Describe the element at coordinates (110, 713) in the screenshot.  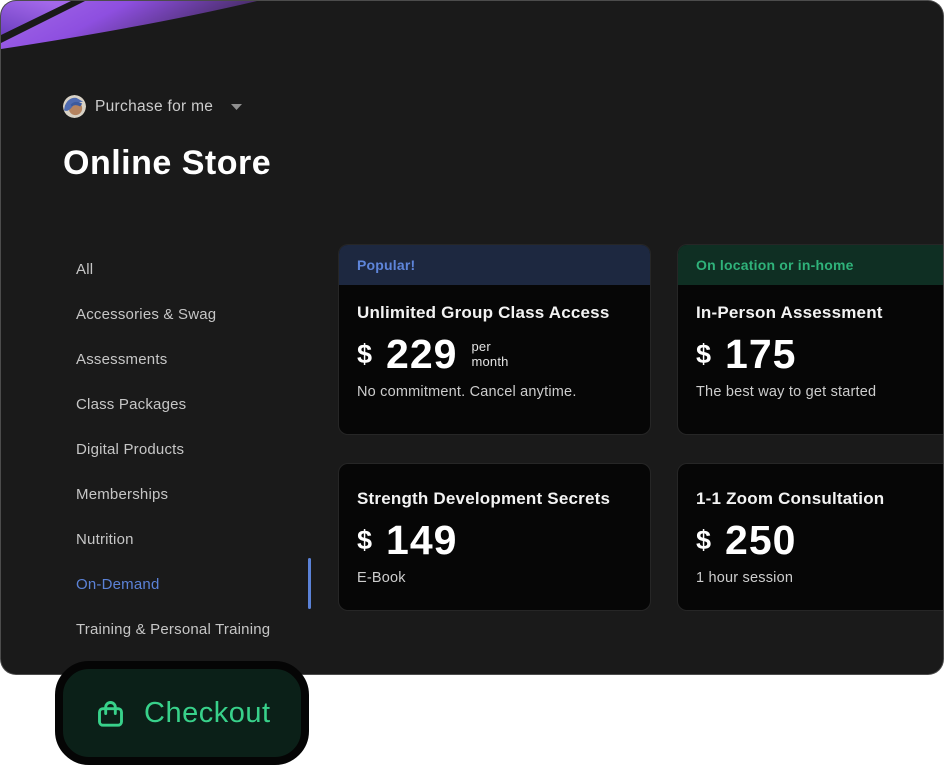
I see `shopping-bag-icon` at that location.